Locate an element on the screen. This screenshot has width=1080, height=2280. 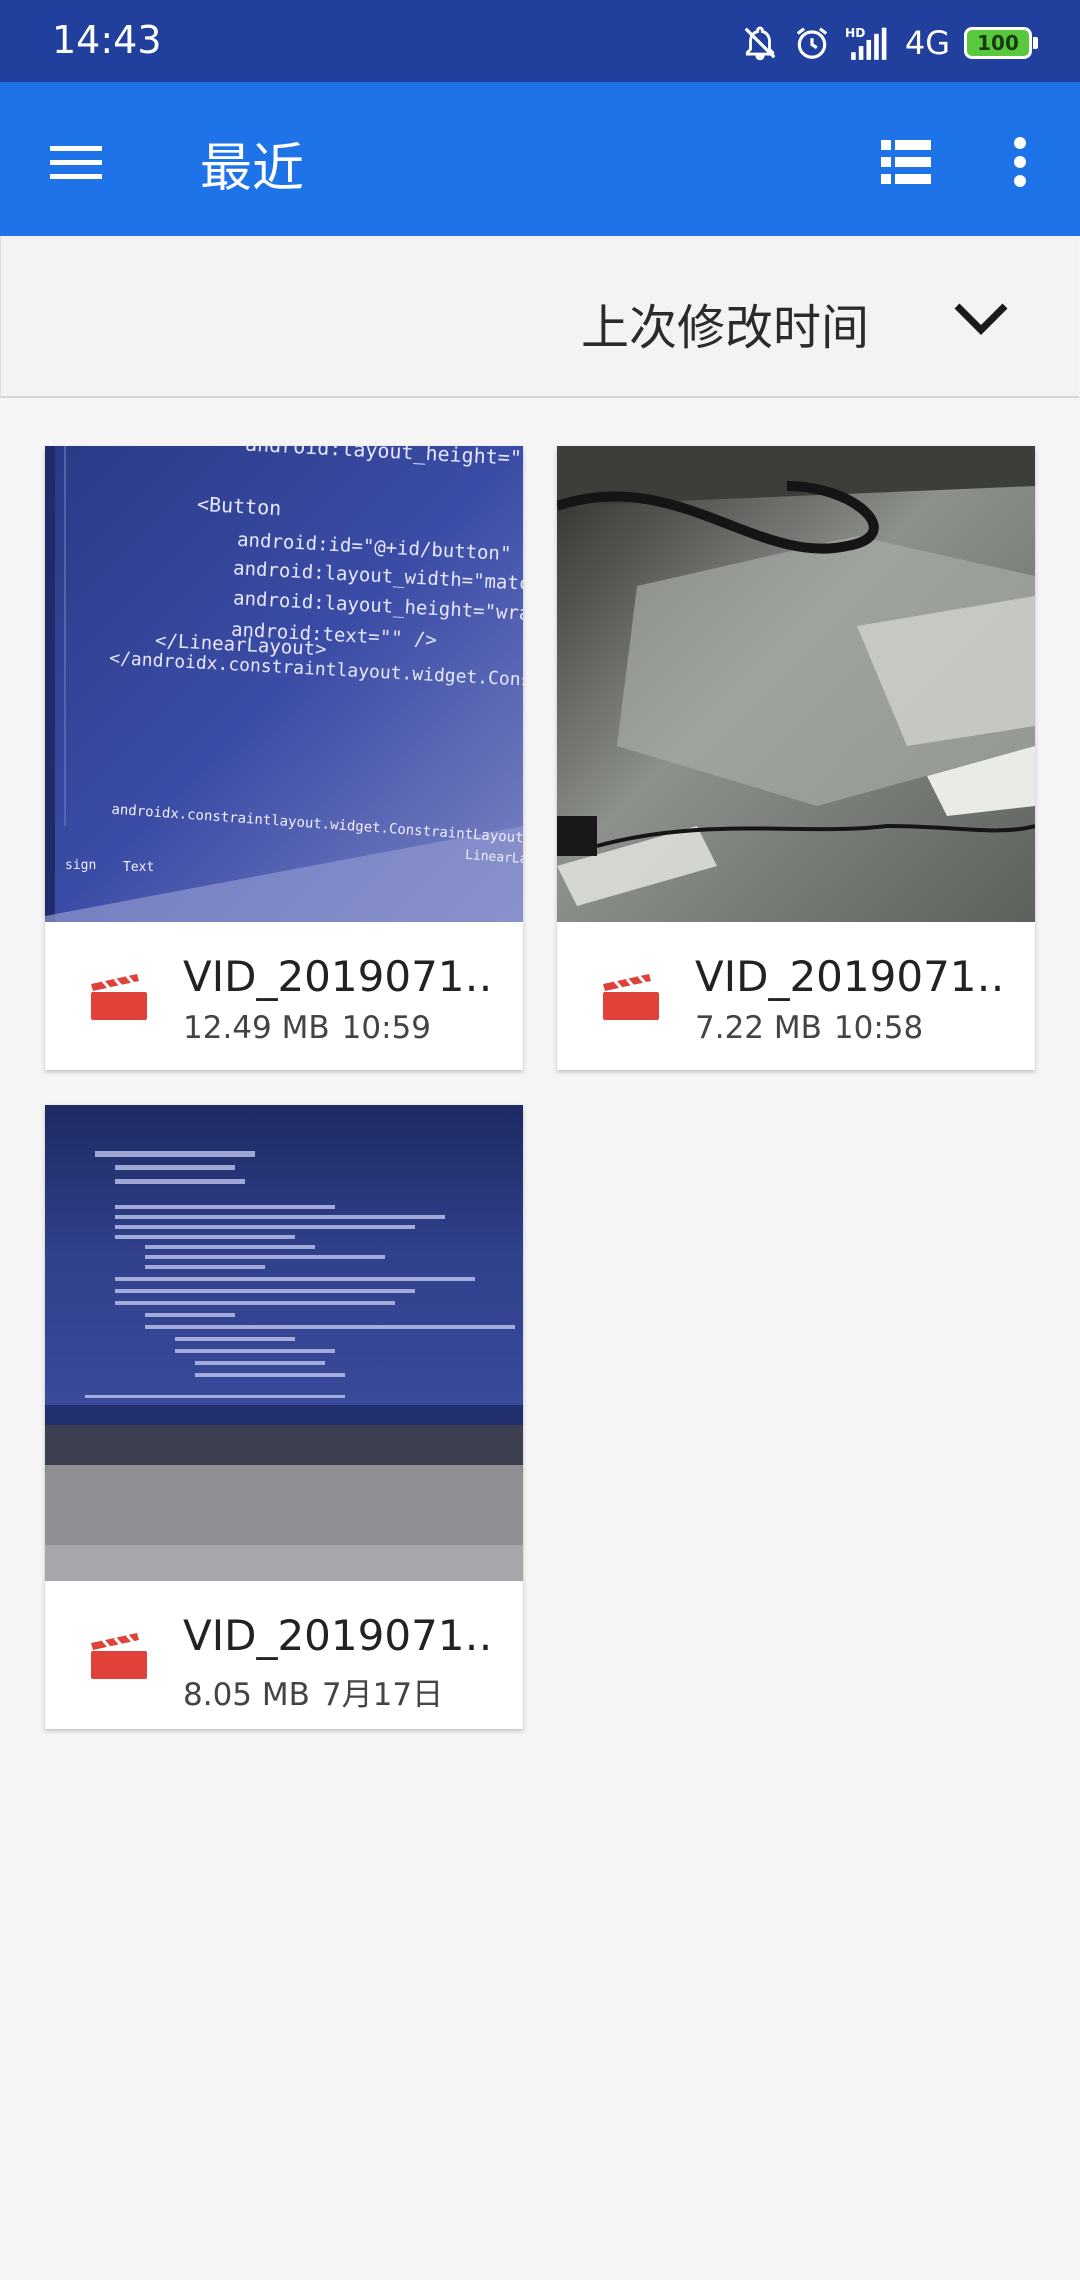
list-view-icon is located at coordinates (906, 162).